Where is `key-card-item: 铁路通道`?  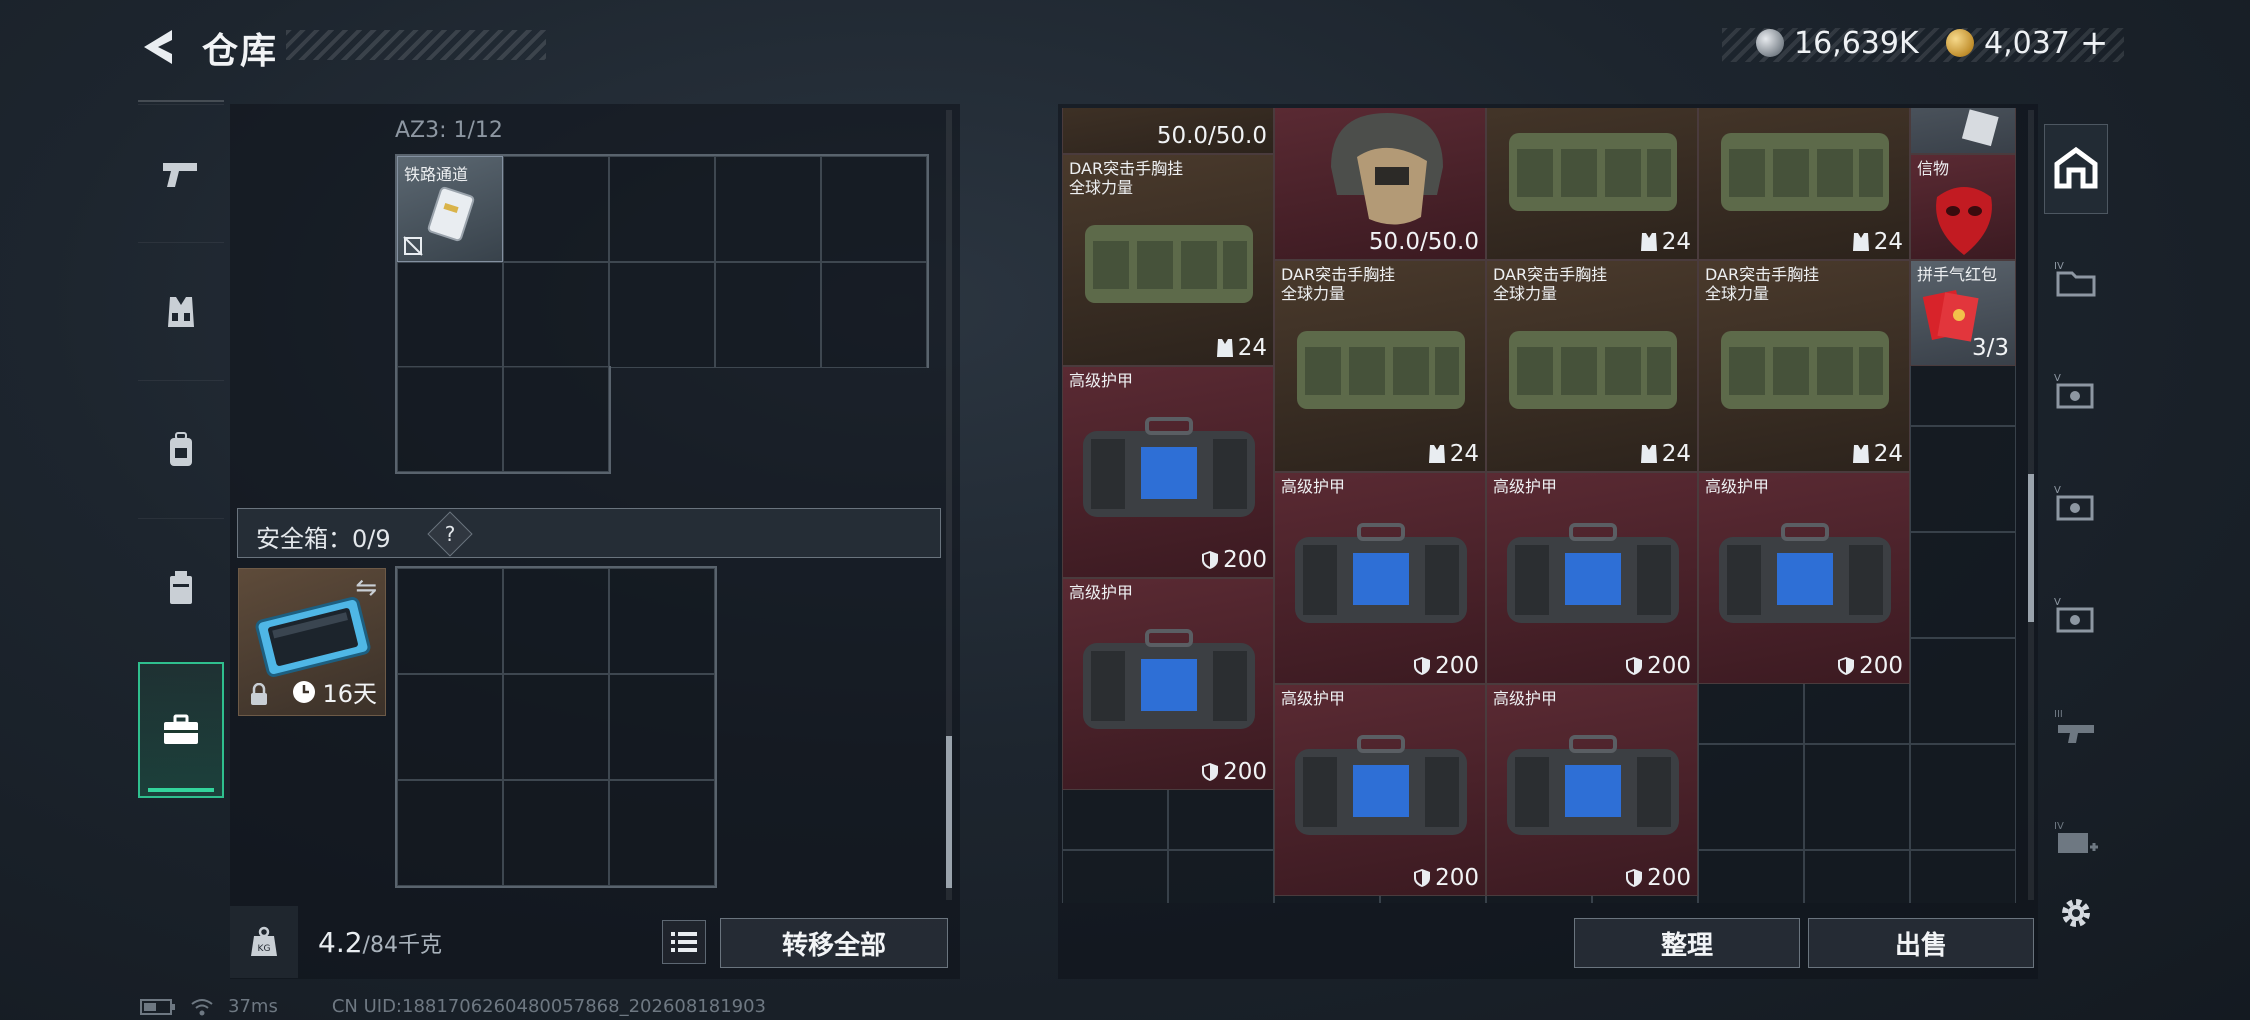 key-card-item: 铁路通道 is located at coordinates (450, 209).